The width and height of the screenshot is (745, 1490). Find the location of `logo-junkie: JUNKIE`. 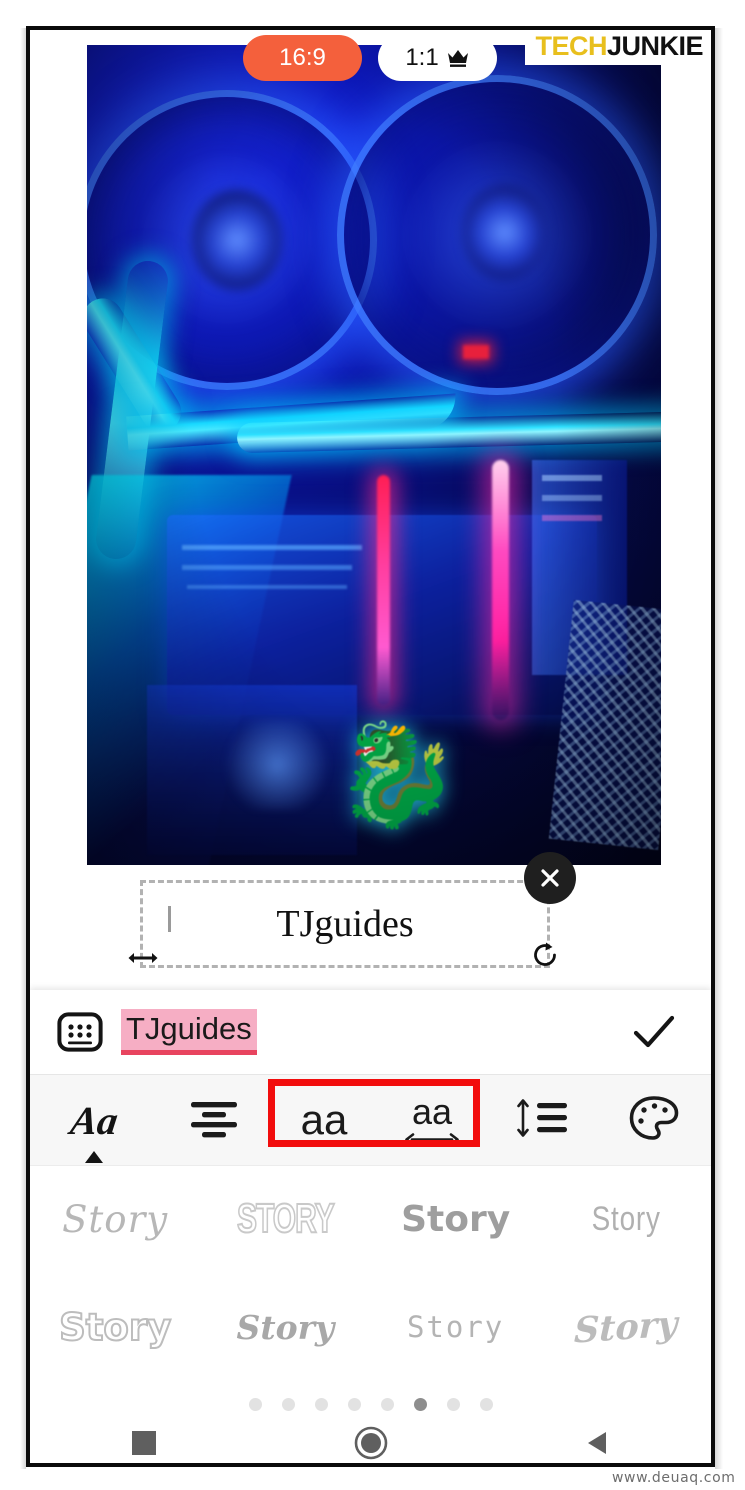

logo-junkie: JUNKIE is located at coordinates (655, 46).